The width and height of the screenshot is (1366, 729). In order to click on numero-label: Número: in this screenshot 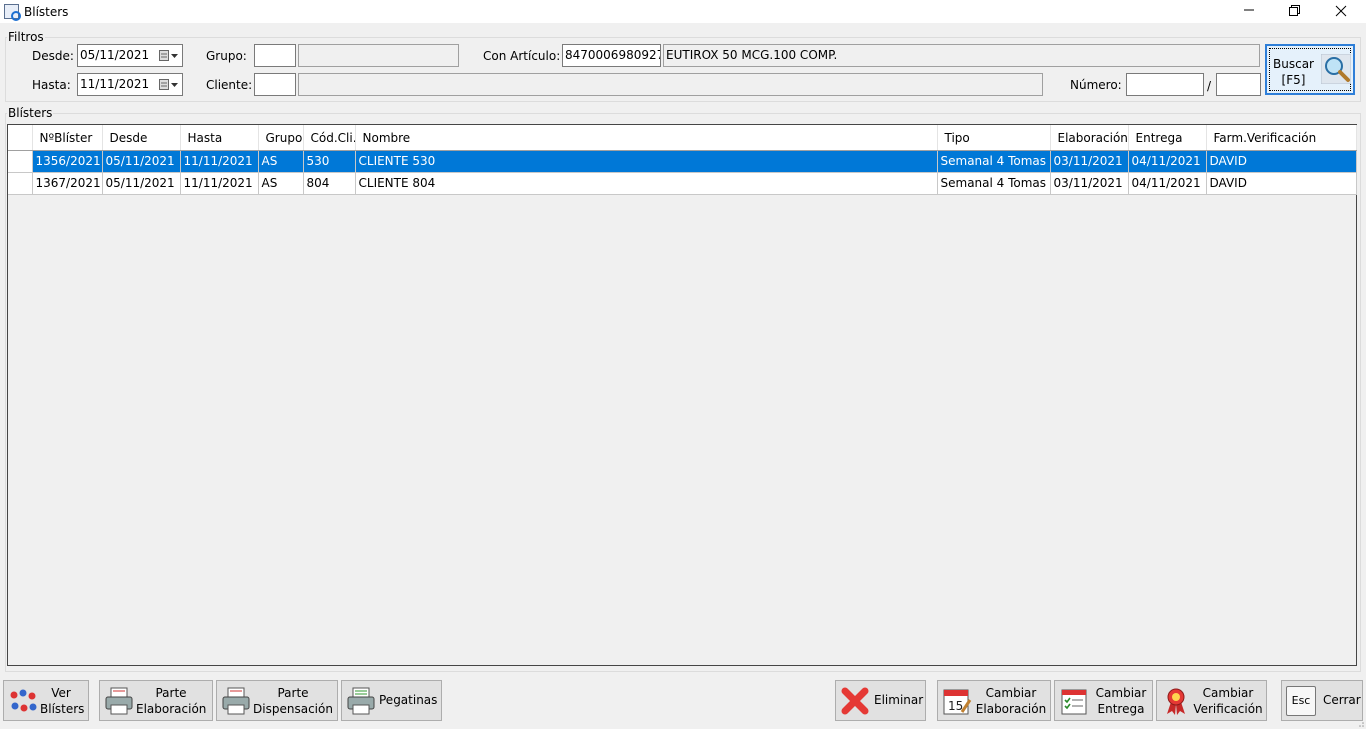, I will do `click(1096, 85)`.